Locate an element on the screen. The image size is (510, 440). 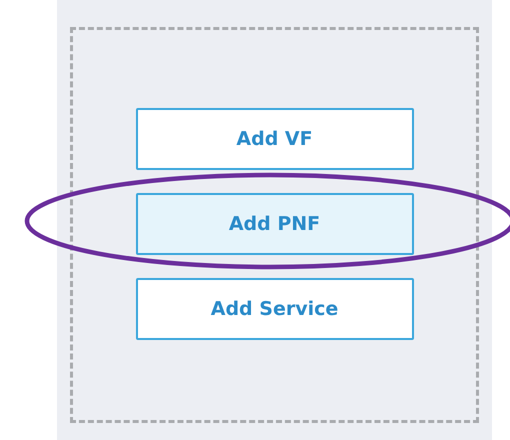
add-button: Add Service is located at coordinates (275, 309).